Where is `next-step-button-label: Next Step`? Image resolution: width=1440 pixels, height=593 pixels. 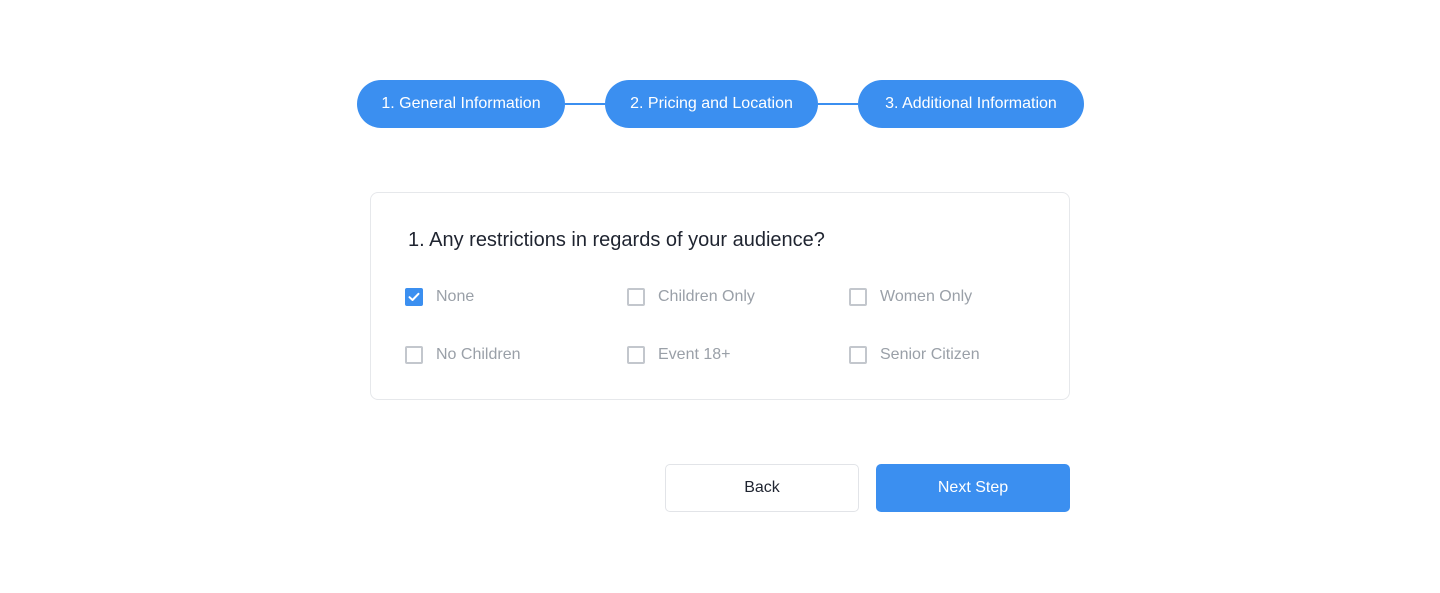 next-step-button-label: Next Step is located at coordinates (973, 487).